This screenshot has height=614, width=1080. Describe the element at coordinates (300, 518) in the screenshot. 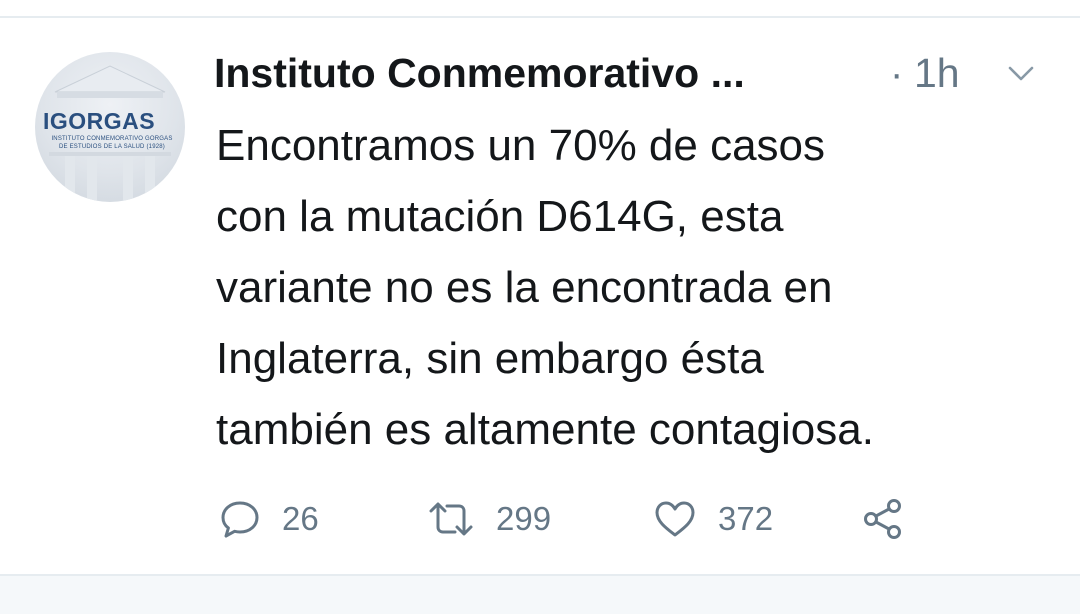

I see `reply-count: 26` at that location.